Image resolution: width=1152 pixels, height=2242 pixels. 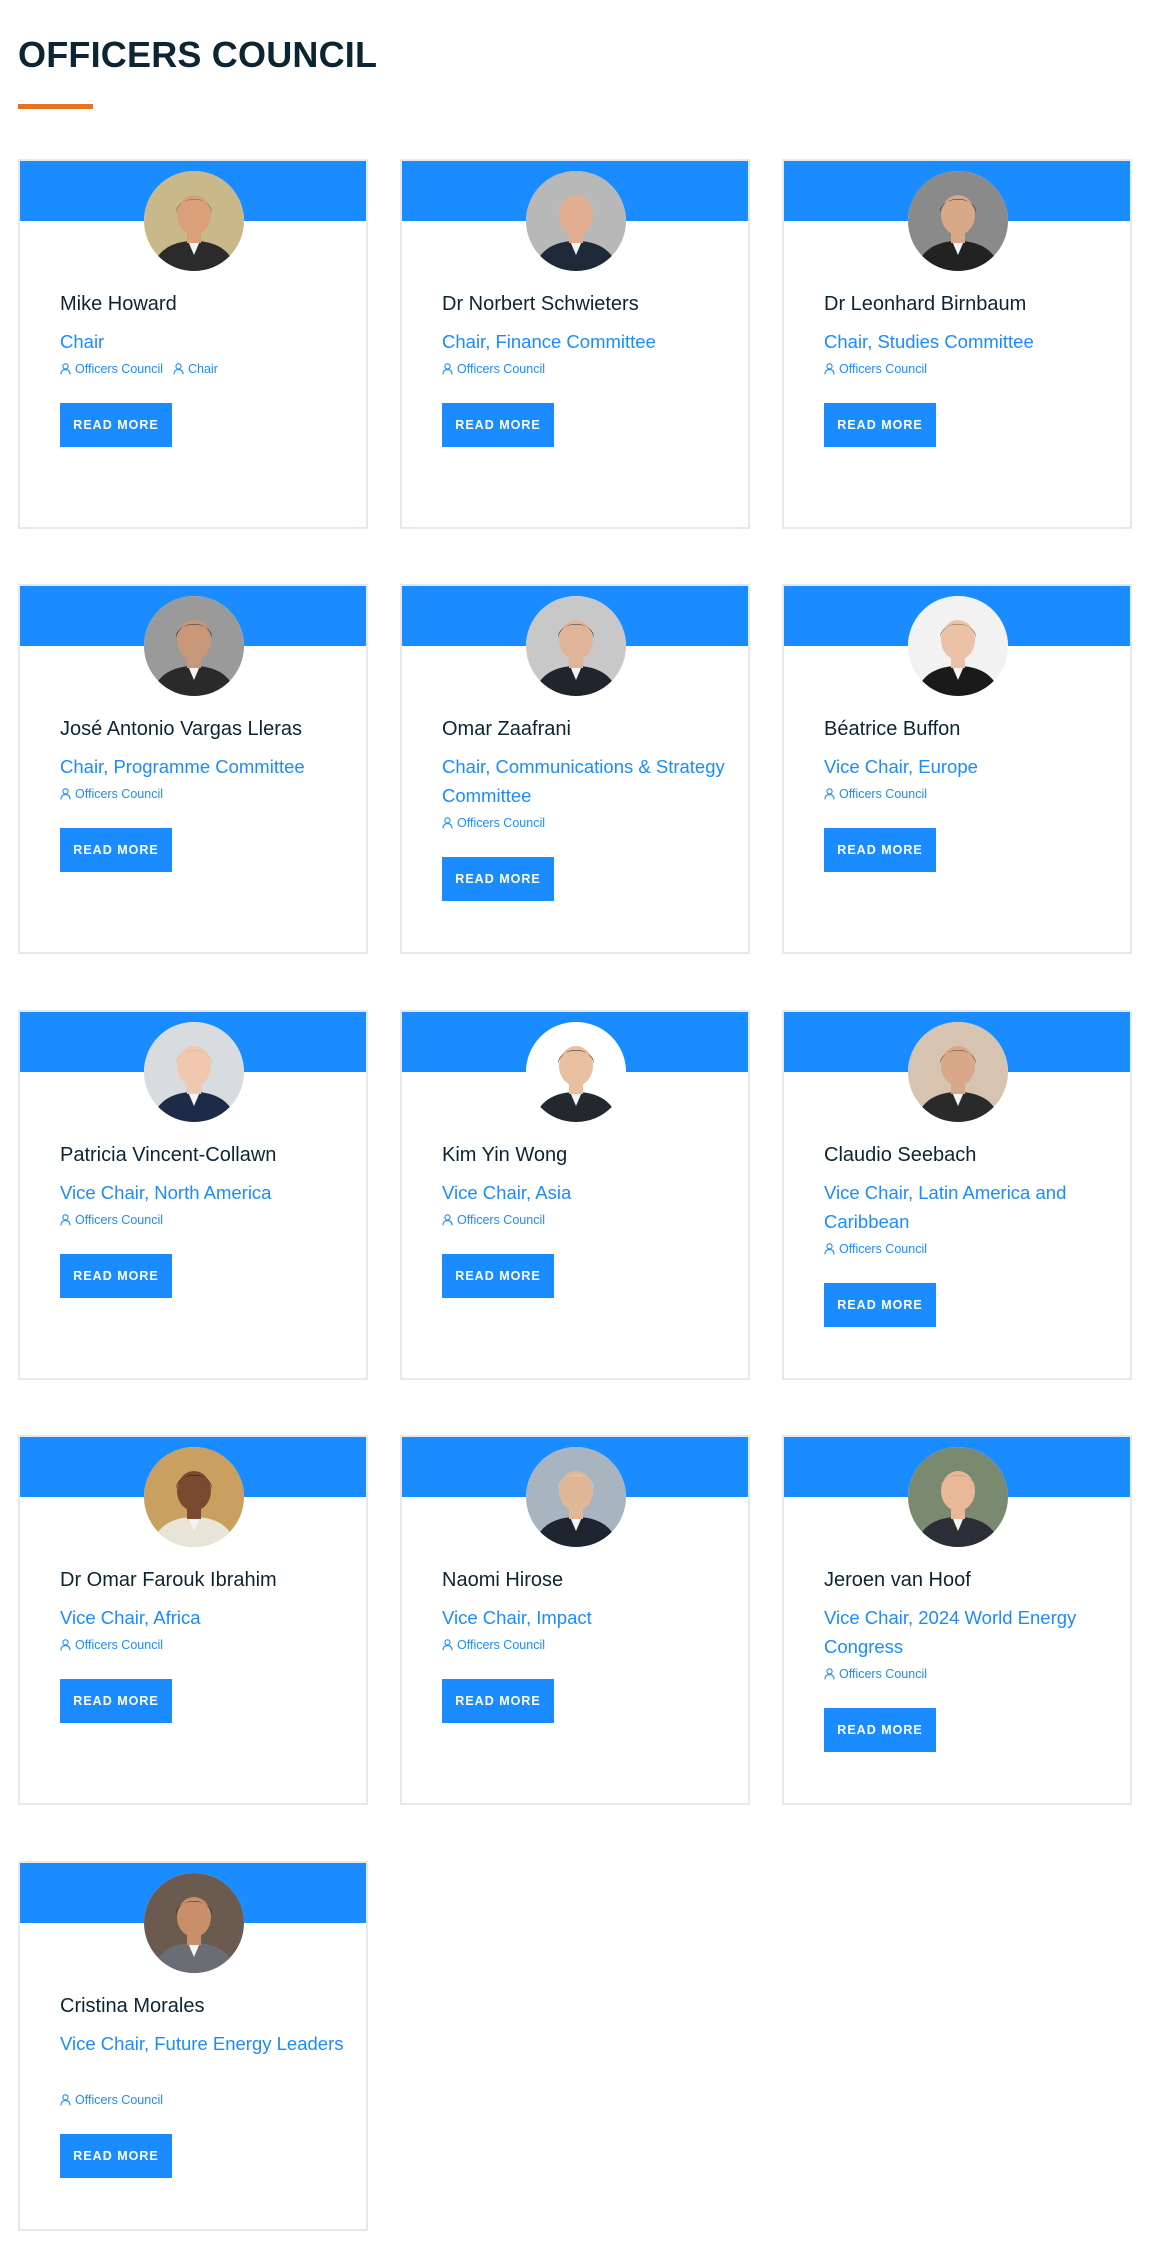 I want to click on member-role: Vice Chair, Latin America and Caribbean, so click(x=945, y=1207).